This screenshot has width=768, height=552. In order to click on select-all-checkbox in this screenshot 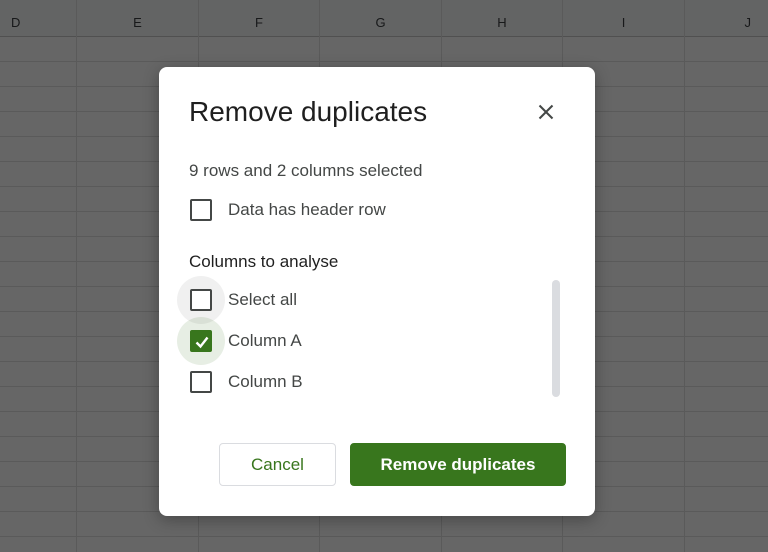, I will do `click(201, 300)`.